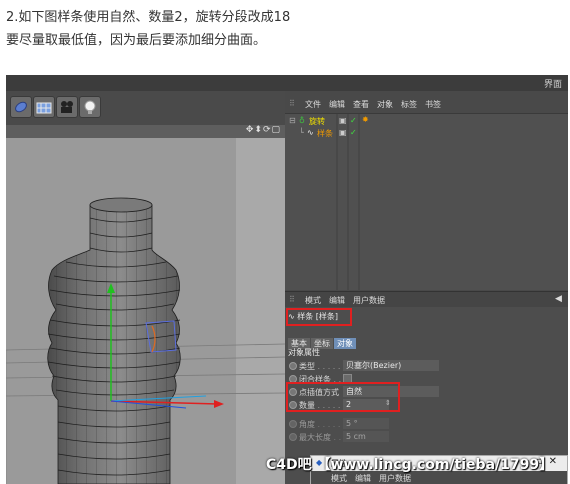 The image size is (570, 484). Describe the element at coordinates (348, 202) in the screenshot. I see `tree-columns` at that location.